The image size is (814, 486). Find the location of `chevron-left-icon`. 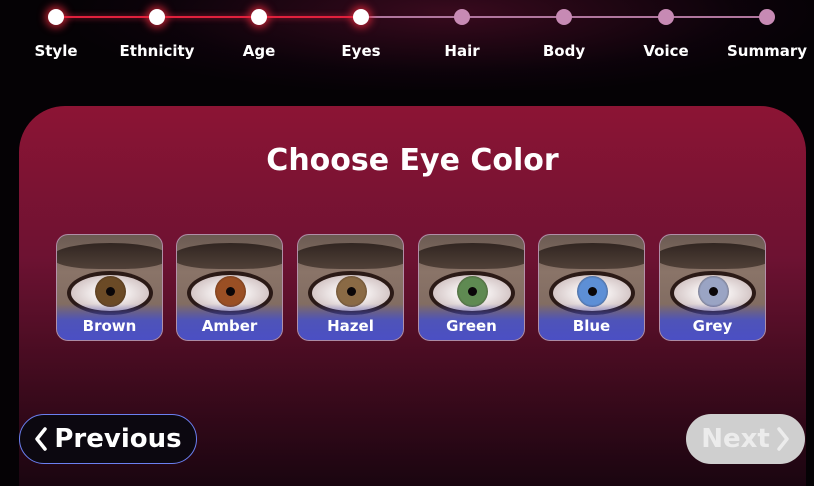

chevron-left-icon is located at coordinates (41, 439).